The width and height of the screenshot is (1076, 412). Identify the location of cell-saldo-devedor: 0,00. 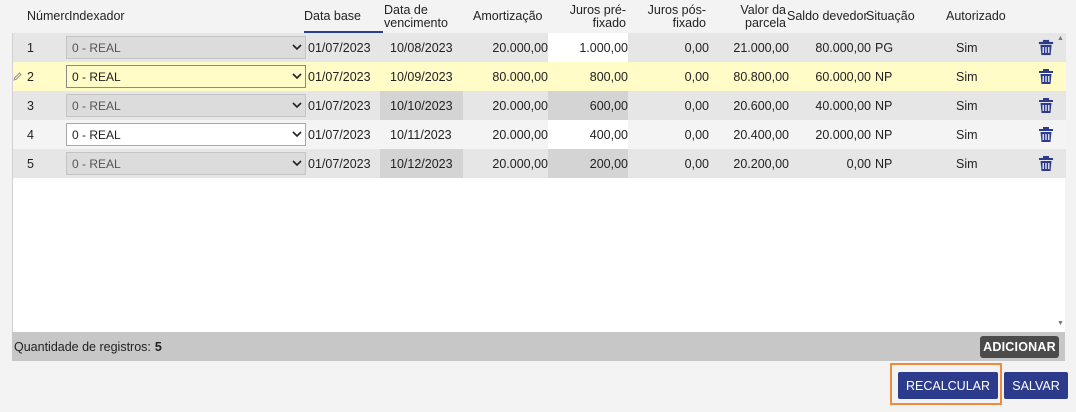
(858, 163).